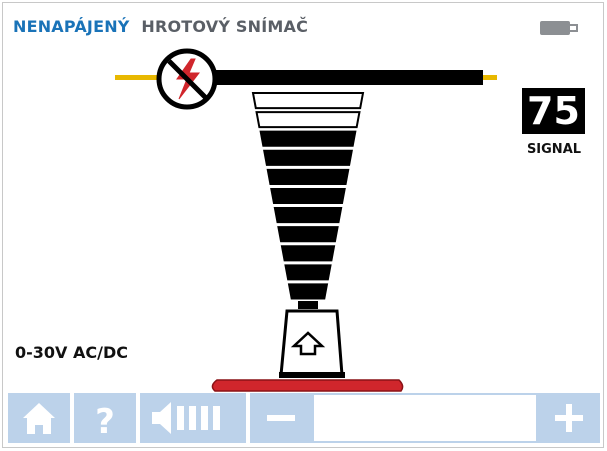  I want to click on help-button: ?, so click(105, 418).